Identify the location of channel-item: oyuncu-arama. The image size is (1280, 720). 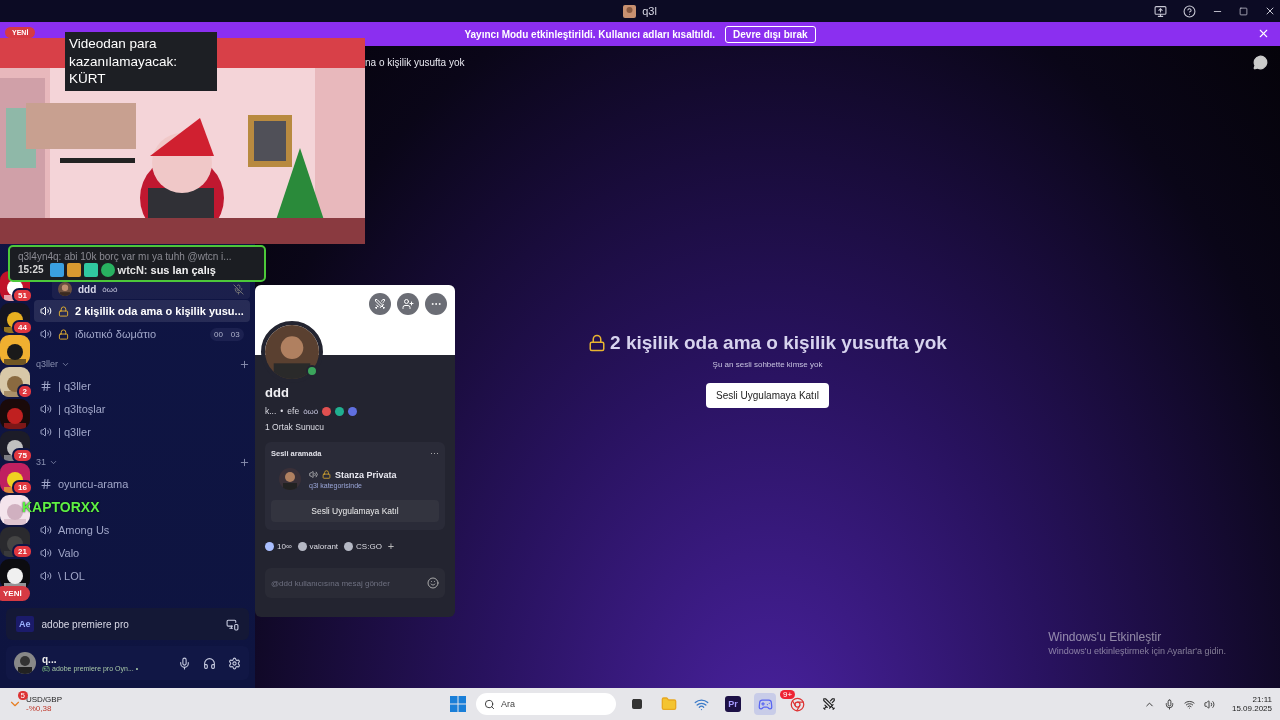
(142, 484).